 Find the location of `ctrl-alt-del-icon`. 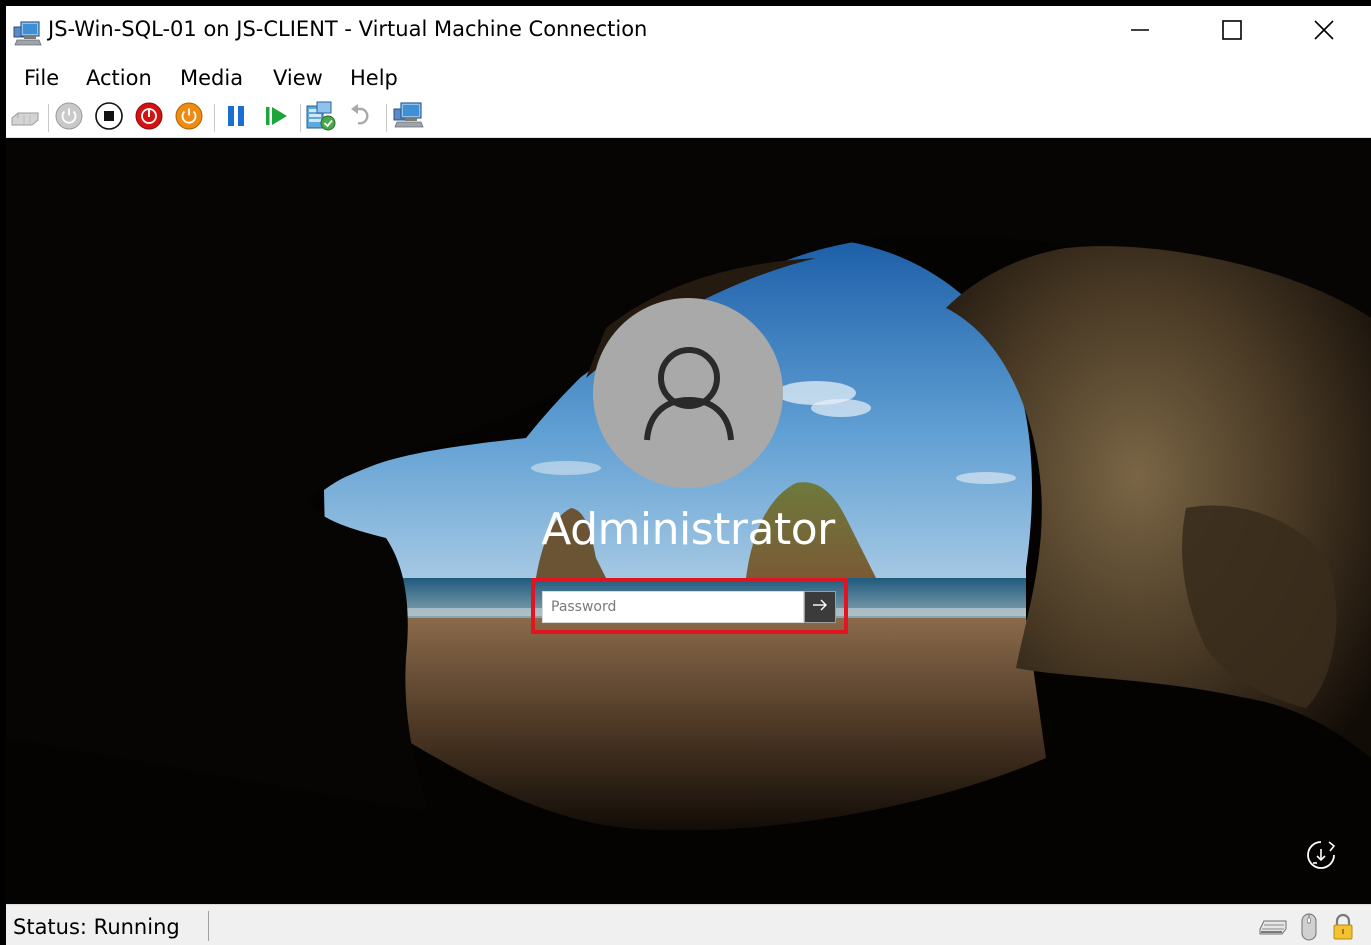

ctrl-alt-del-icon is located at coordinates (25, 118).